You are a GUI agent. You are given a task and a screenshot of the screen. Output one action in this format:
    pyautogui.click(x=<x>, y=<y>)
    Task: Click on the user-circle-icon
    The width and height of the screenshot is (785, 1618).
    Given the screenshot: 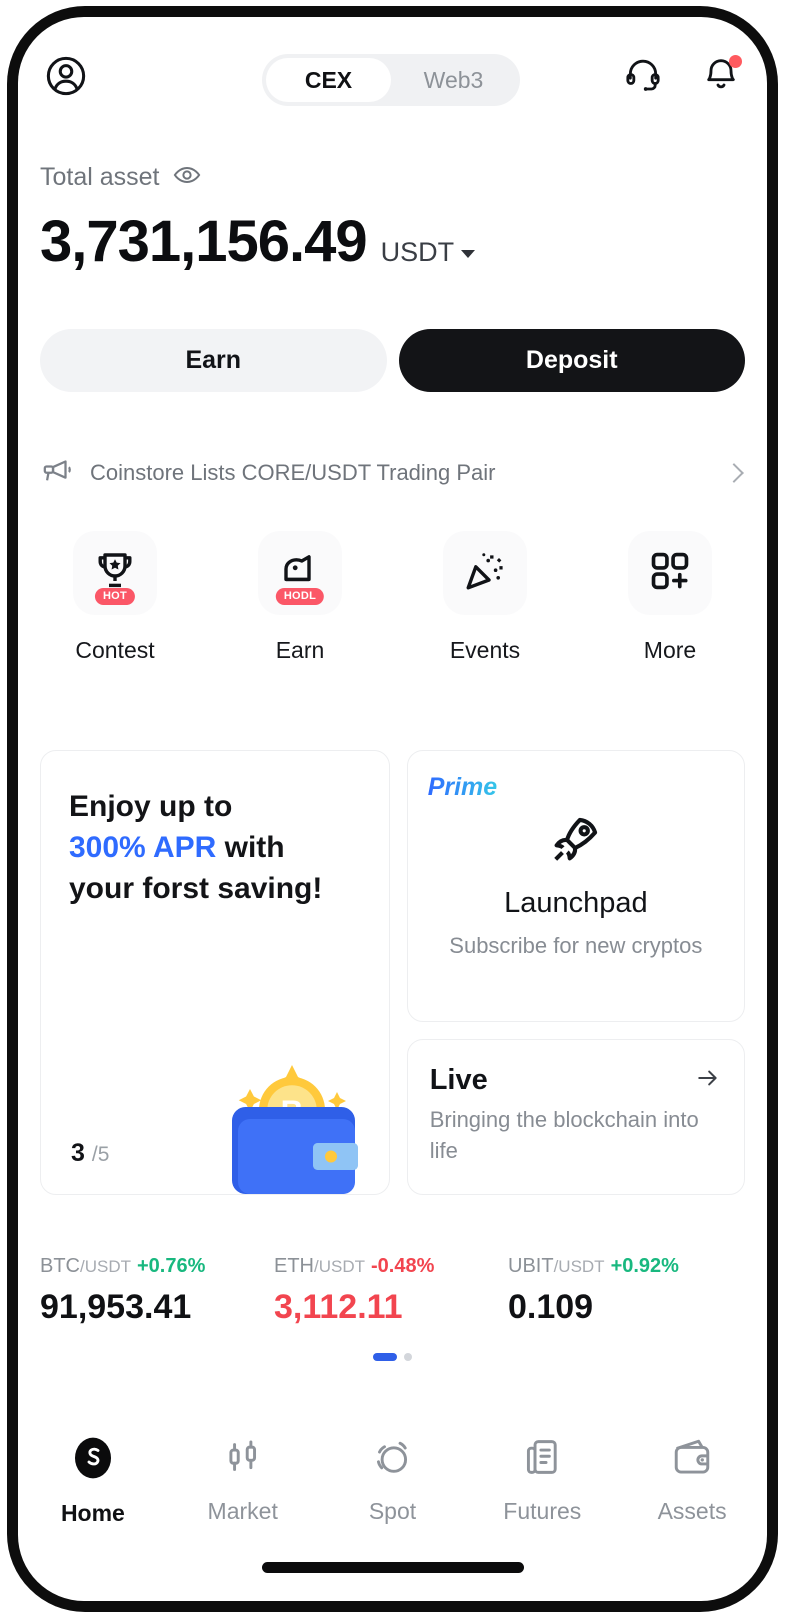 What is the action you would take?
    pyautogui.click(x=66, y=78)
    